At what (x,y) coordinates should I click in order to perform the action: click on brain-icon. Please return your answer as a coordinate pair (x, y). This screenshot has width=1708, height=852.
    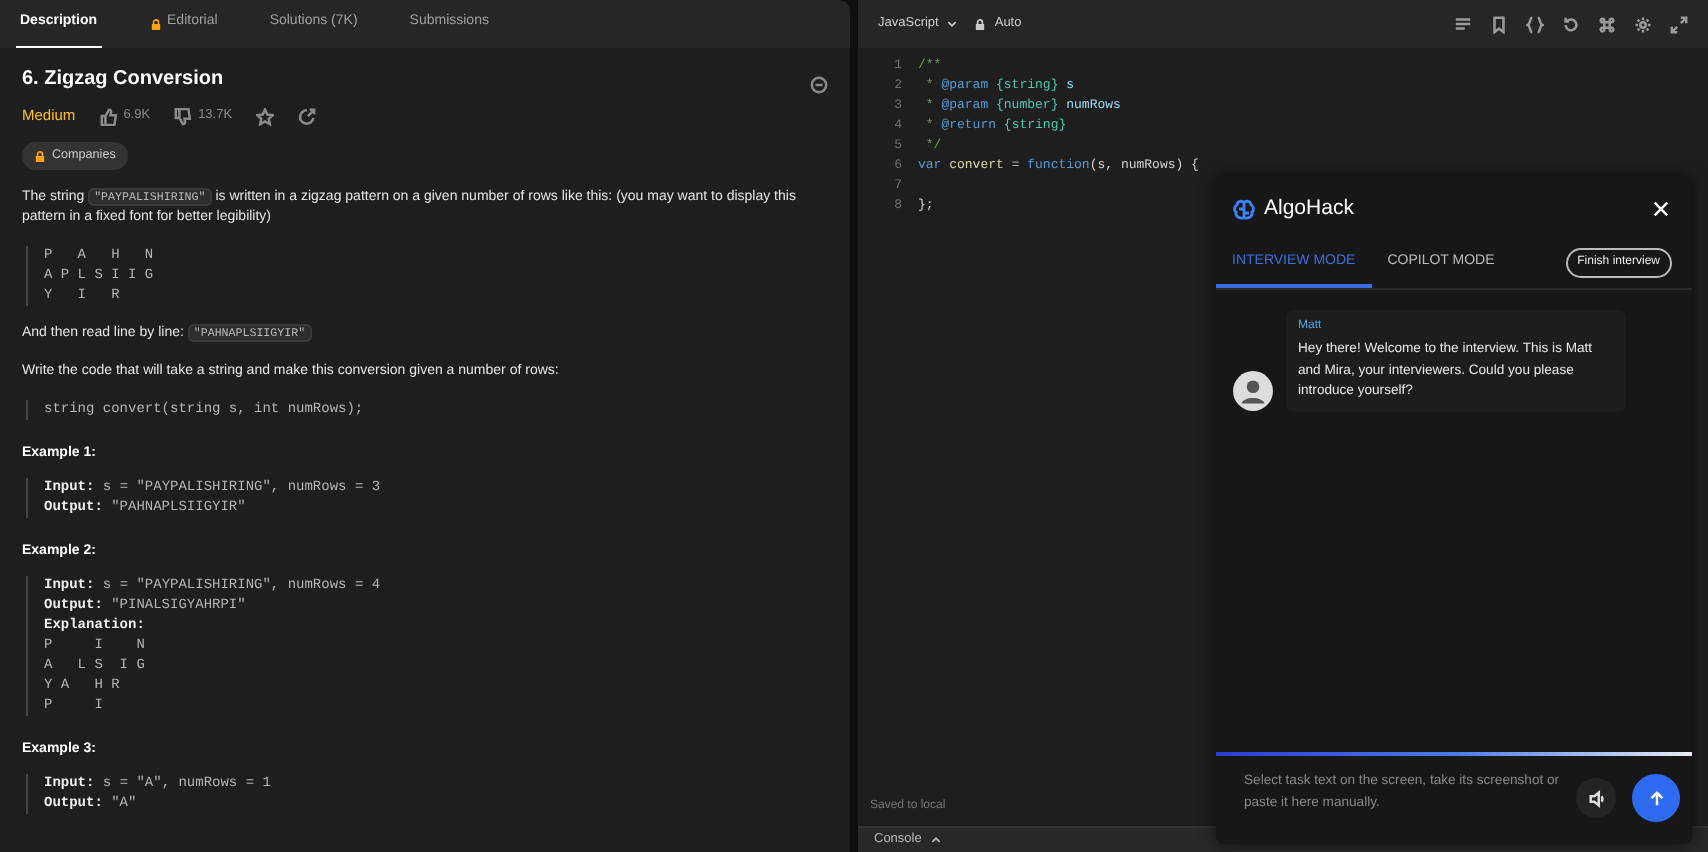
    Looking at the image, I should click on (1244, 209).